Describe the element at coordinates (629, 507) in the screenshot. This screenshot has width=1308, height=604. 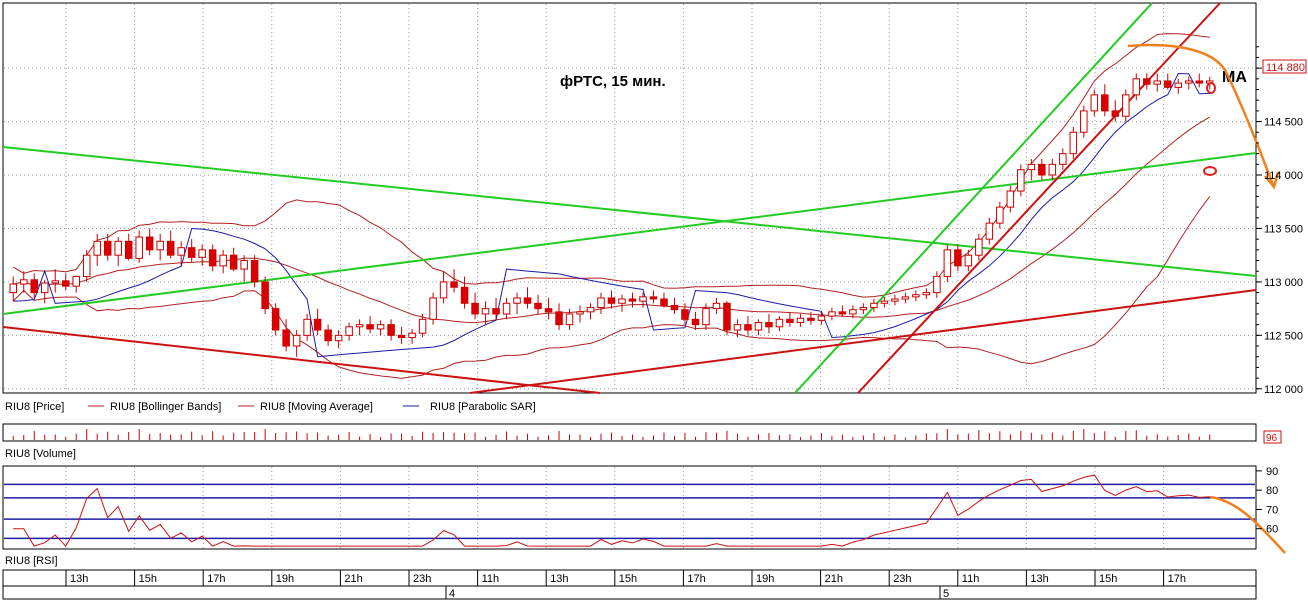
I see `rsi-panel` at that location.